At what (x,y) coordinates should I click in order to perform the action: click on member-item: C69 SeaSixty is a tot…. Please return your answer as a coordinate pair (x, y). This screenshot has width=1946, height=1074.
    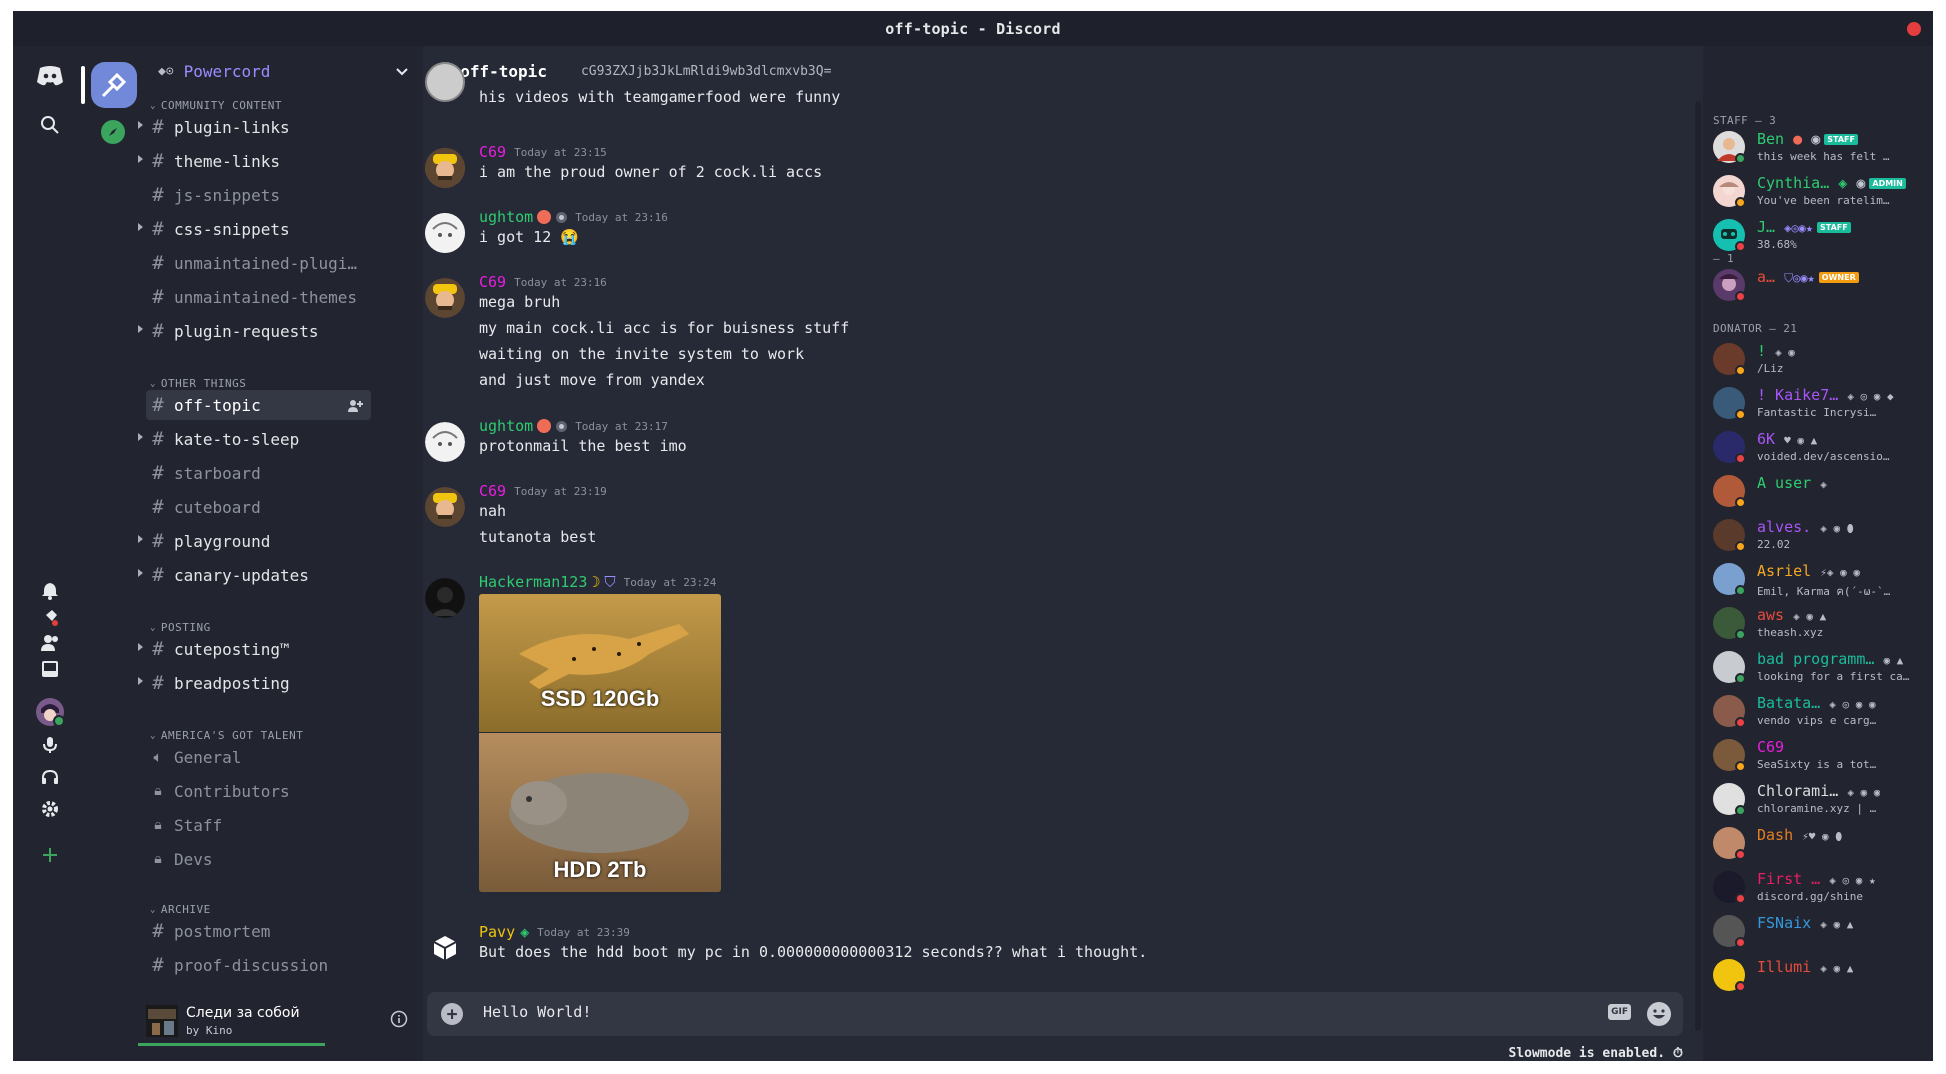
    Looking at the image, I should click on (1820, 756).